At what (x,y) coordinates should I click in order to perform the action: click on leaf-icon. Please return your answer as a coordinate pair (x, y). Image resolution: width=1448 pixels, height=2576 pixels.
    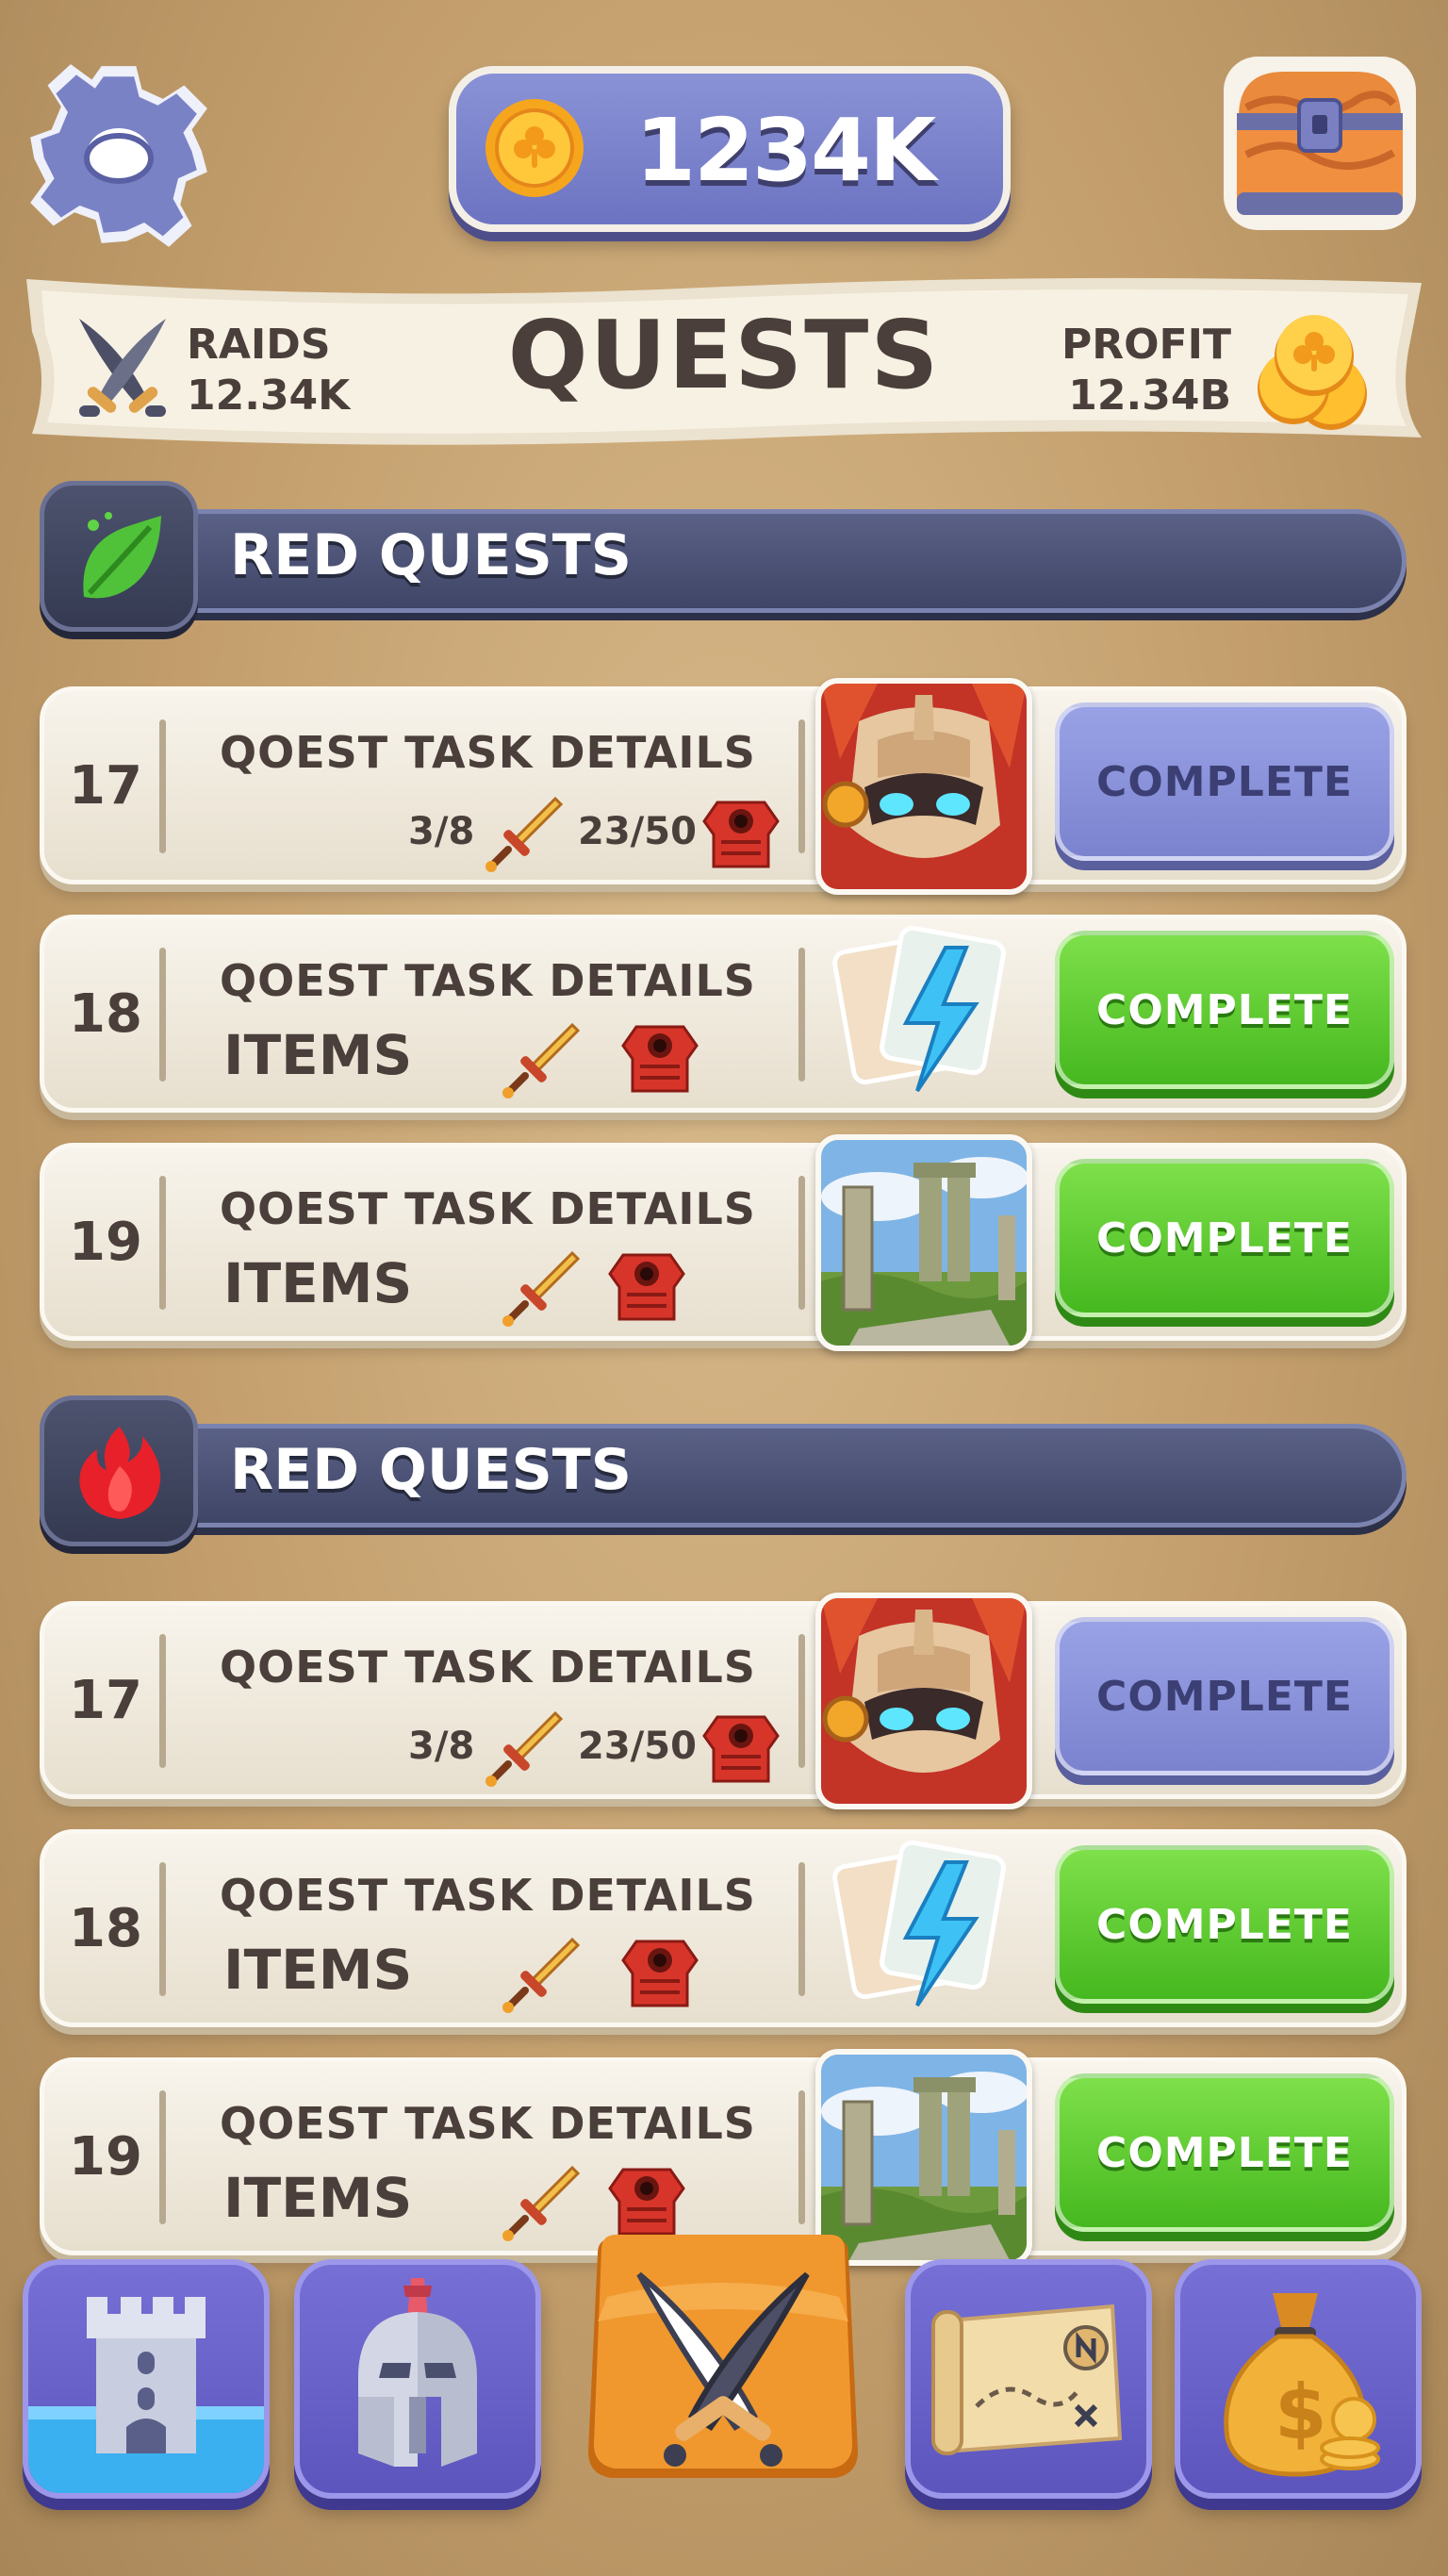
    Looking at the image, I should click on (122, 555).